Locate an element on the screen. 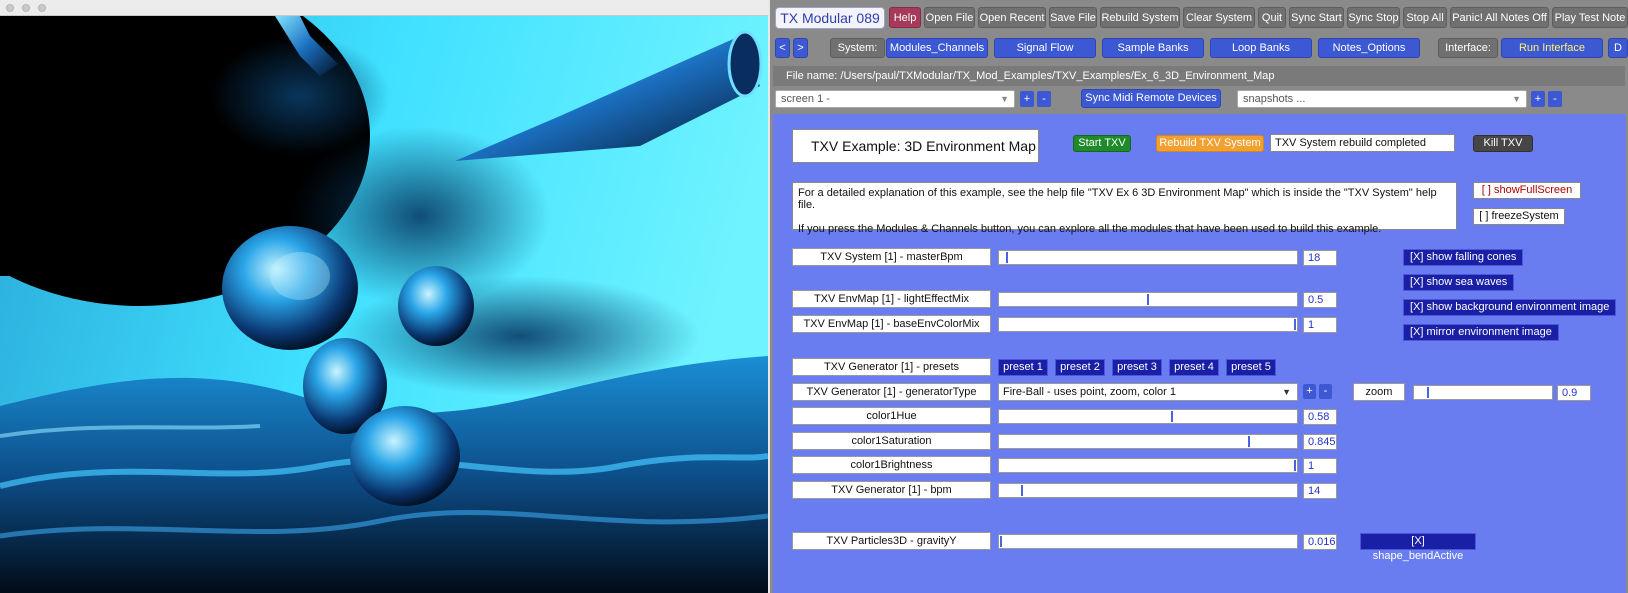 The width and height of the screenshot is (1628, 593). rebuild-system-button: Rebuild System is located at coordinates (1140, 17).